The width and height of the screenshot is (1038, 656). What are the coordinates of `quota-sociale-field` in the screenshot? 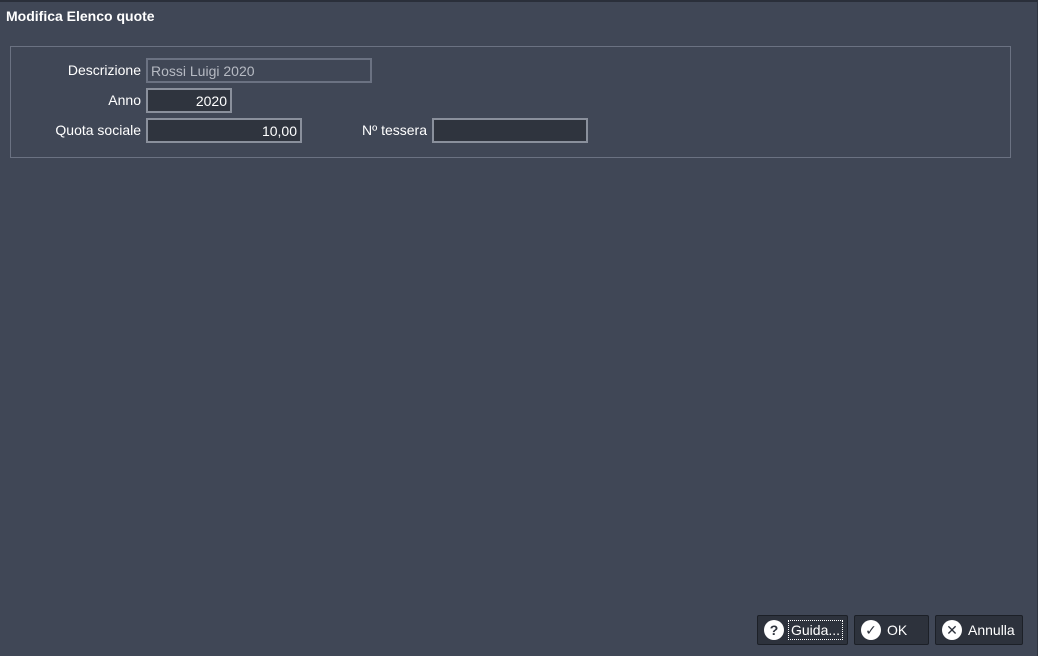 It's located at (224, 130).